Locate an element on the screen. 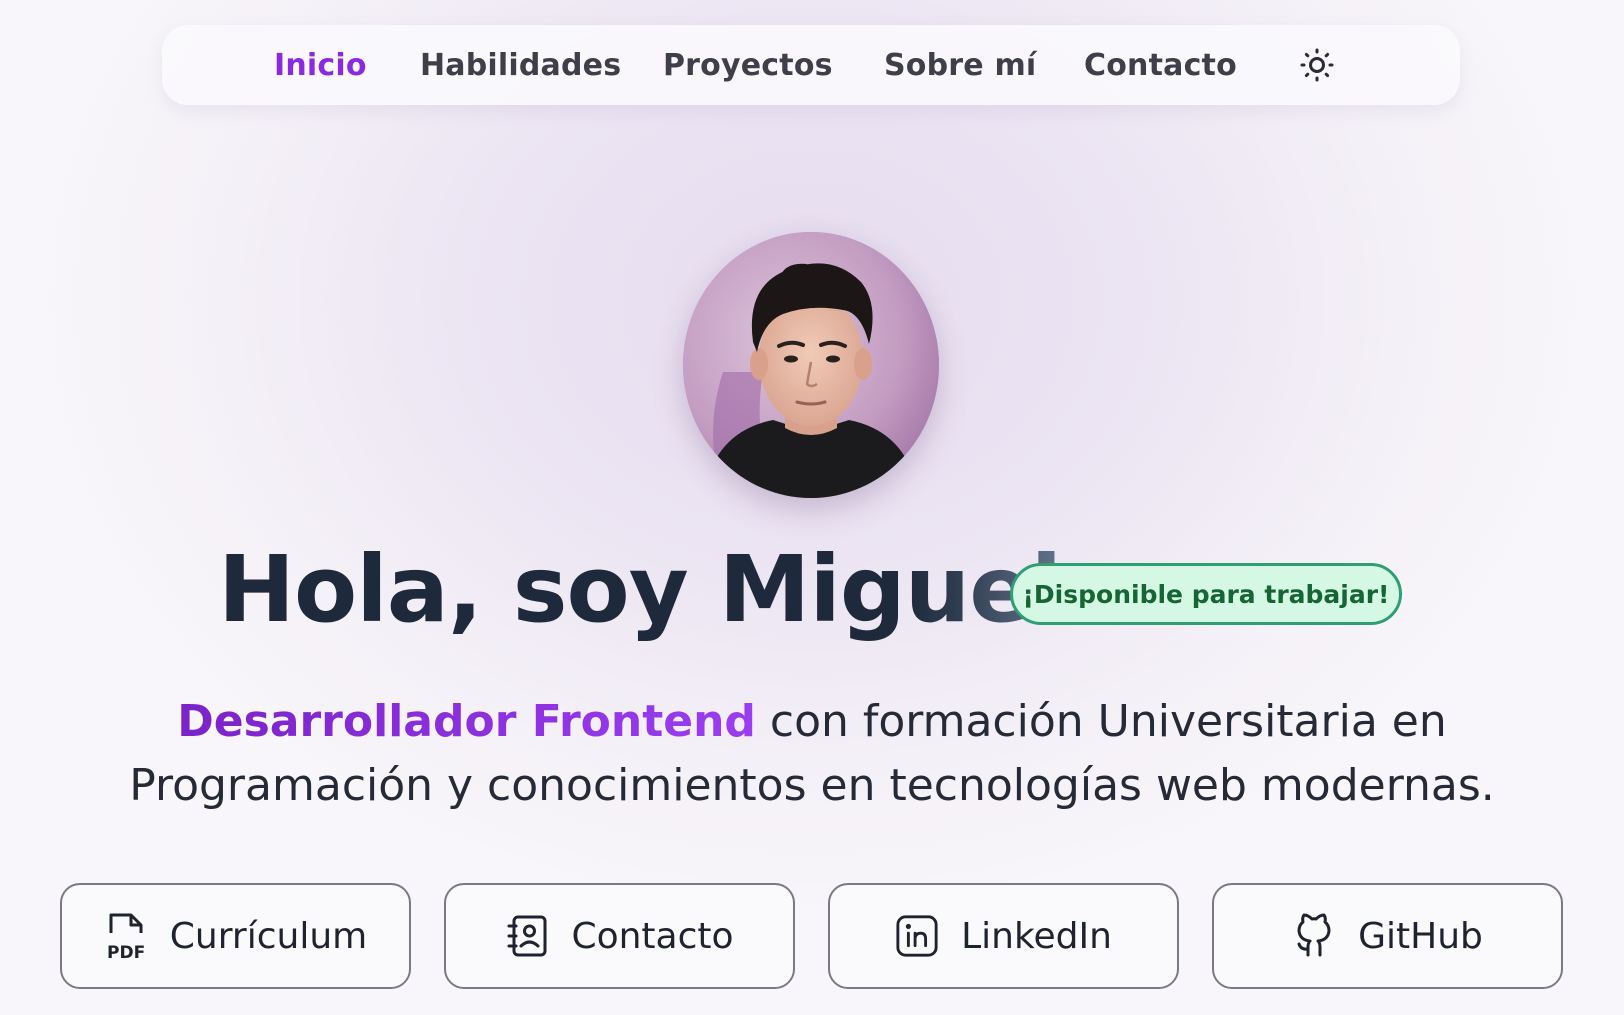 The width and height of the screenshot is (1624, 1015). sun-icon is located at coordinates (1317, 65).